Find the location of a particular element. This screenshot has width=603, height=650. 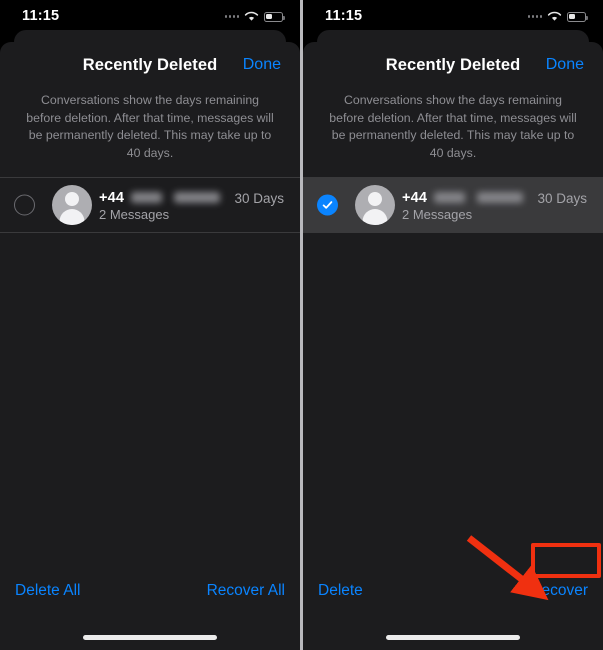

bottom-toolbar-right: Delete Recover is located at coordinates (453, 591).